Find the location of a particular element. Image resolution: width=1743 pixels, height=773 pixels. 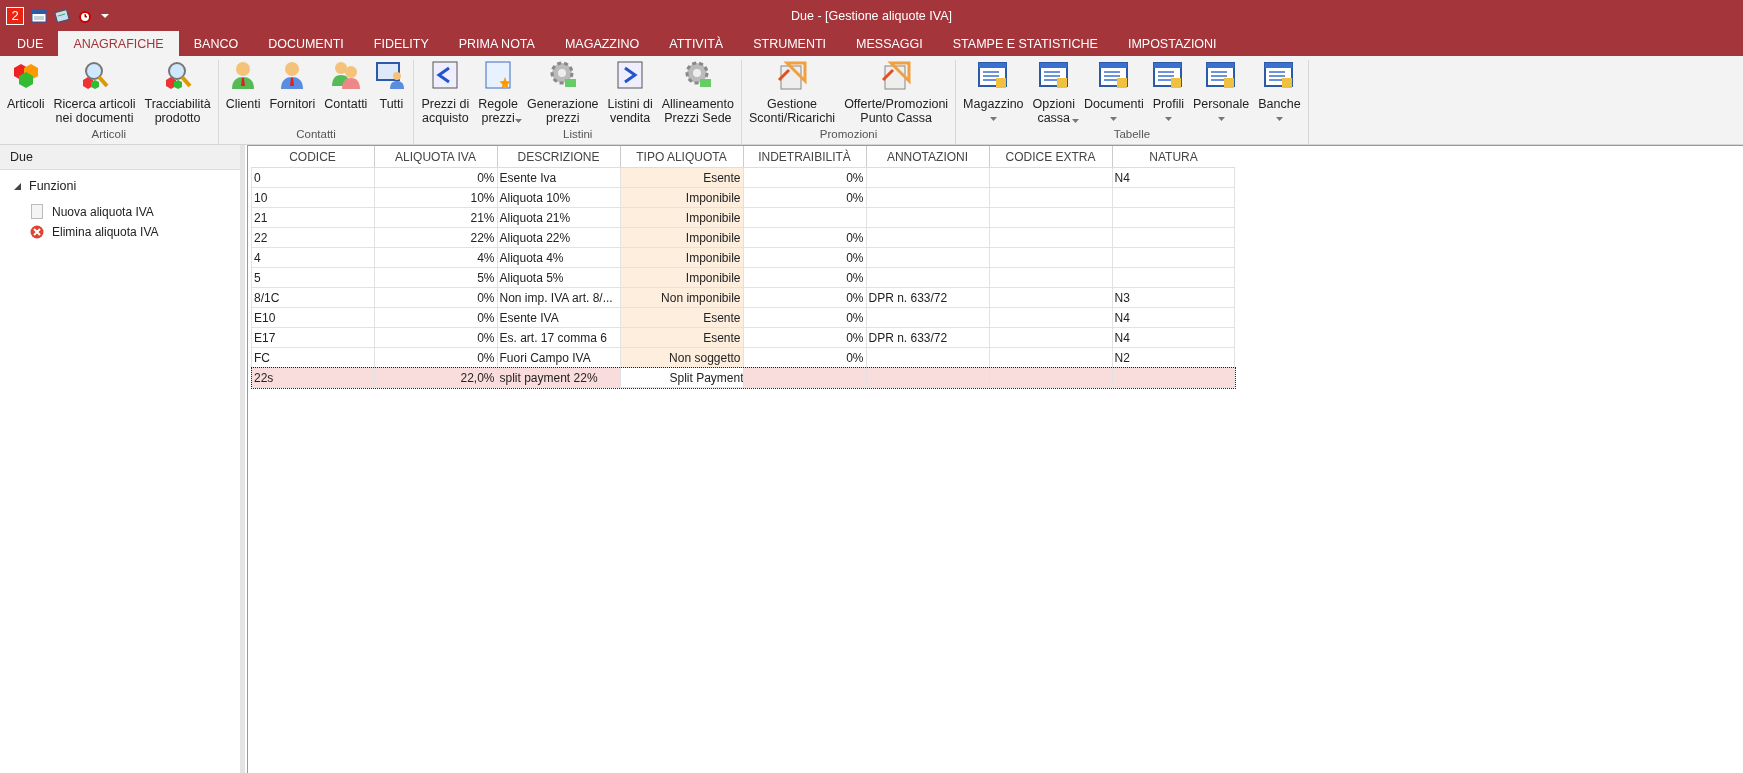

ribbon-button: Gestione Sconti/Ricarichi is located at coordinates (792, 94).